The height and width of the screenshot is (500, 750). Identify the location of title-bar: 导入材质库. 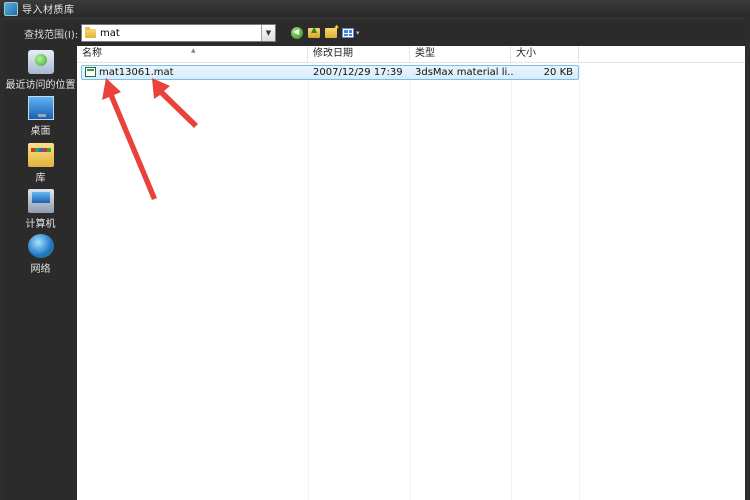
(375, 8).